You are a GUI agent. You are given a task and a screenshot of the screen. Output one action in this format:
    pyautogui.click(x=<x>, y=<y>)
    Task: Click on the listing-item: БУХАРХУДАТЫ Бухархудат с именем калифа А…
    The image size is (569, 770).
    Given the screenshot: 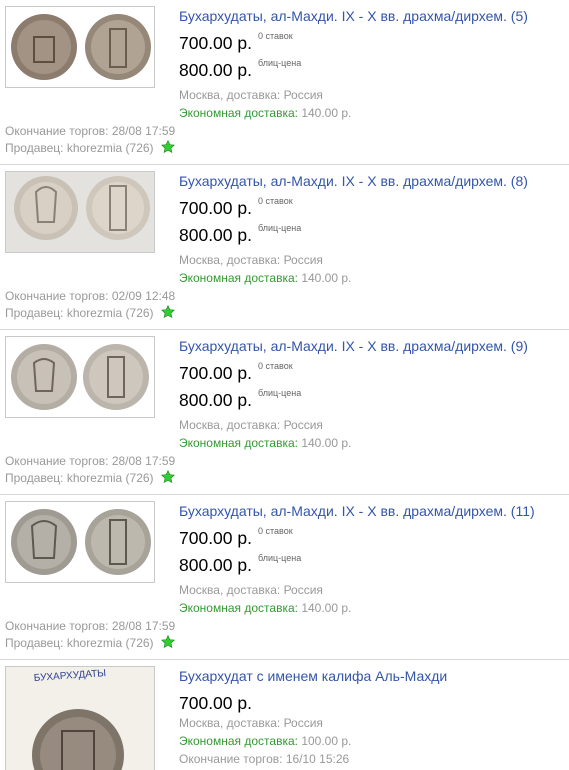 What is the action you would take?
    pyautogui.click(x=284, y=715)
    